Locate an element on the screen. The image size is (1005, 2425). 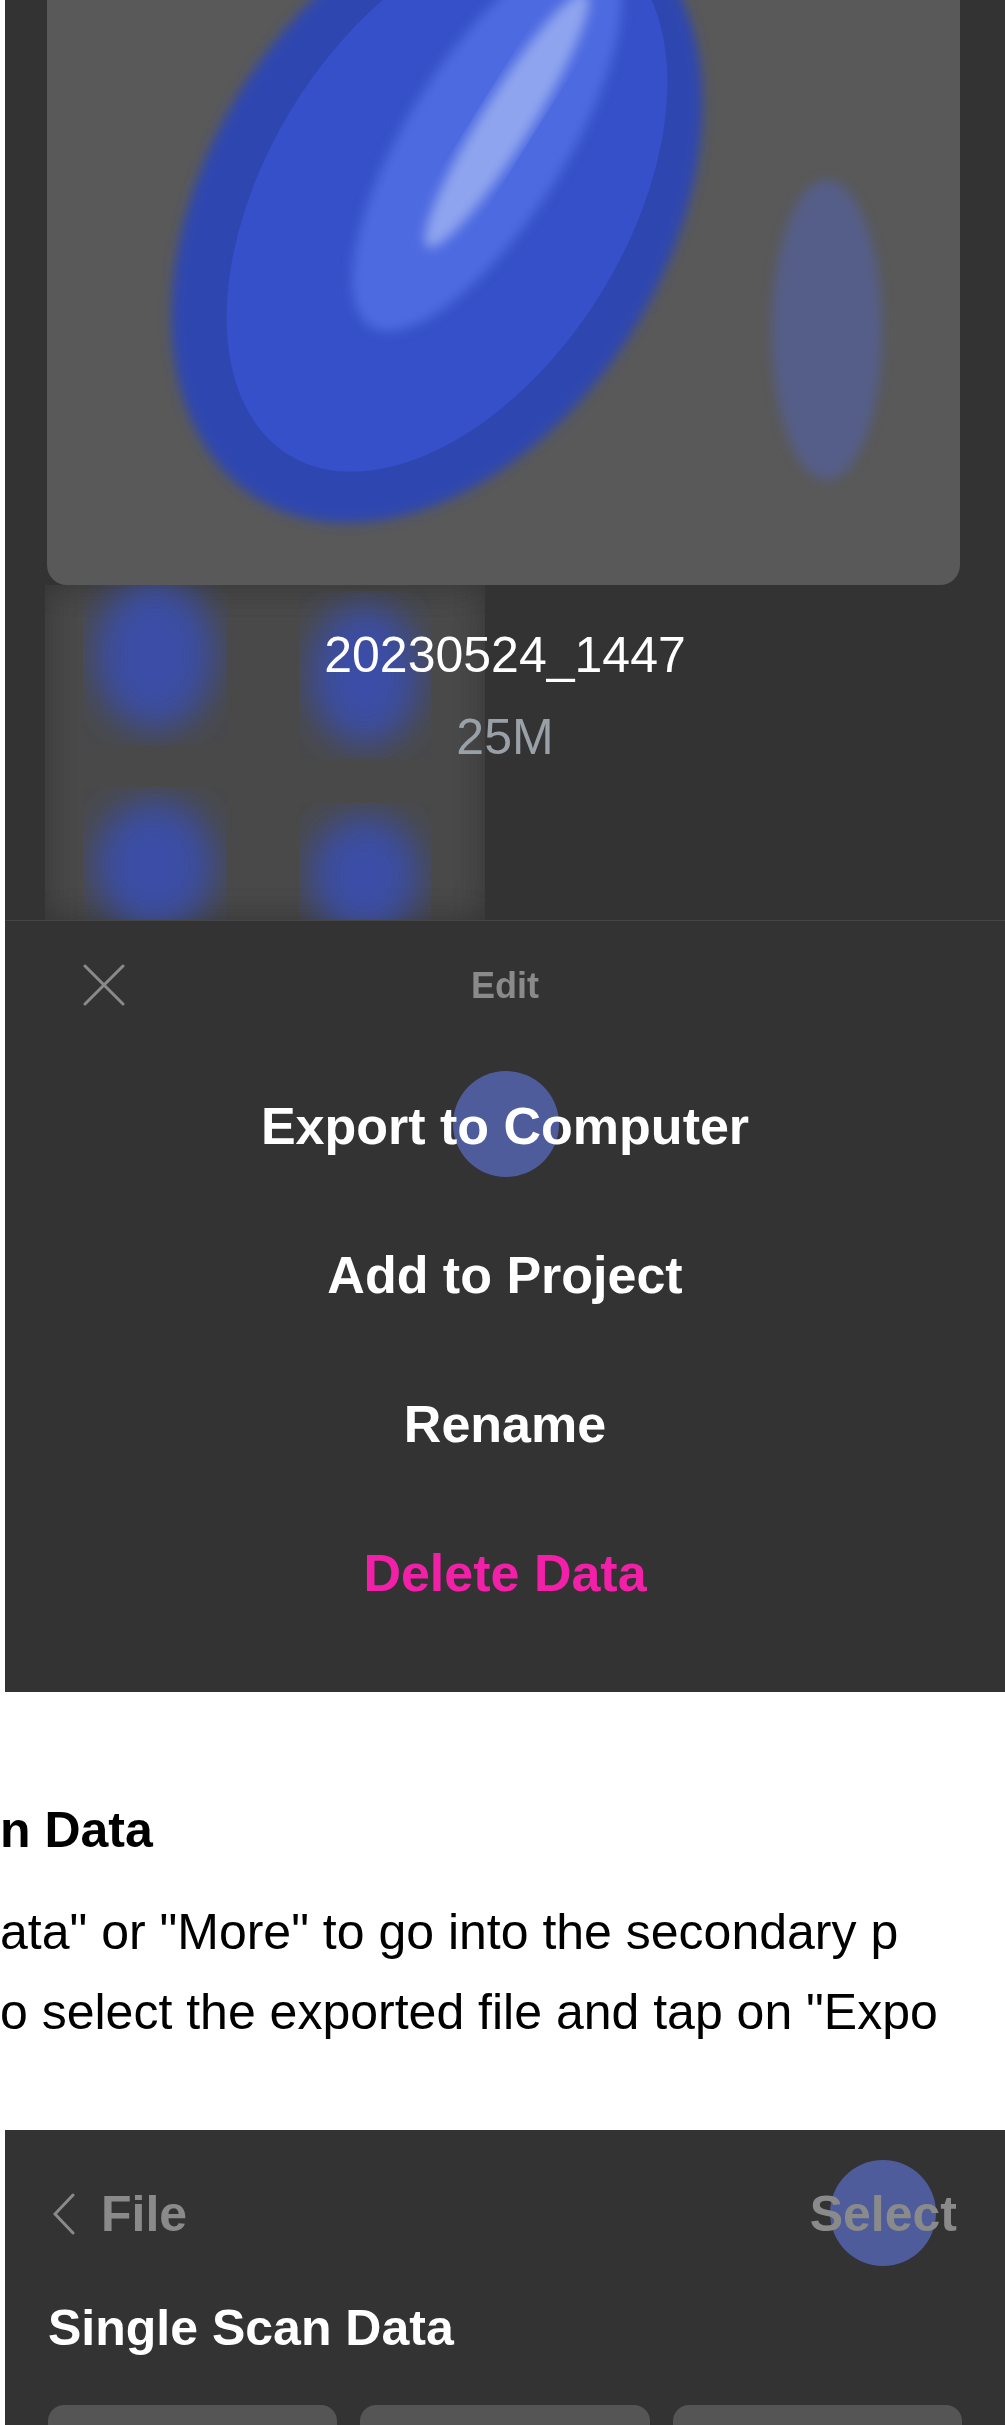
sheet-title: Edit is located at coordinates (505, 986).